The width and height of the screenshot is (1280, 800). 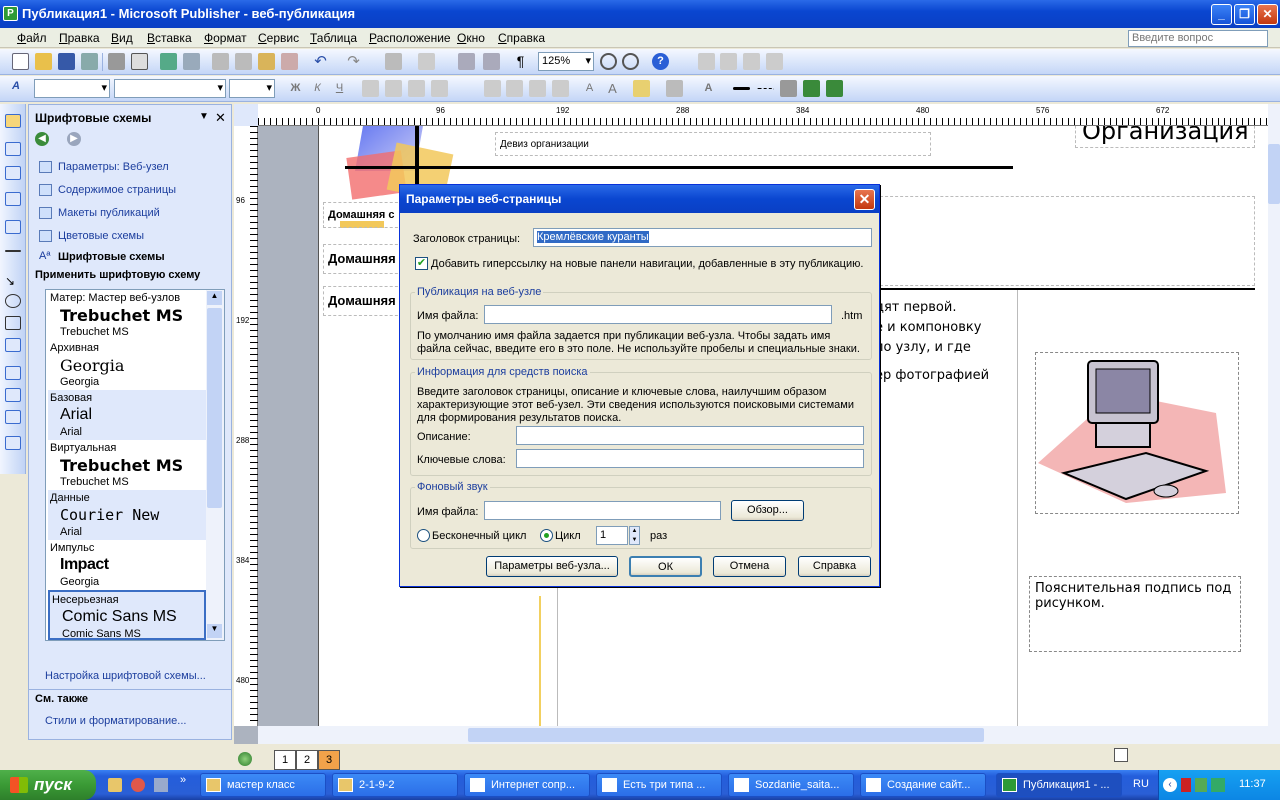 I want to click on publisher-app-icon: P, so click(x=10, y=13).